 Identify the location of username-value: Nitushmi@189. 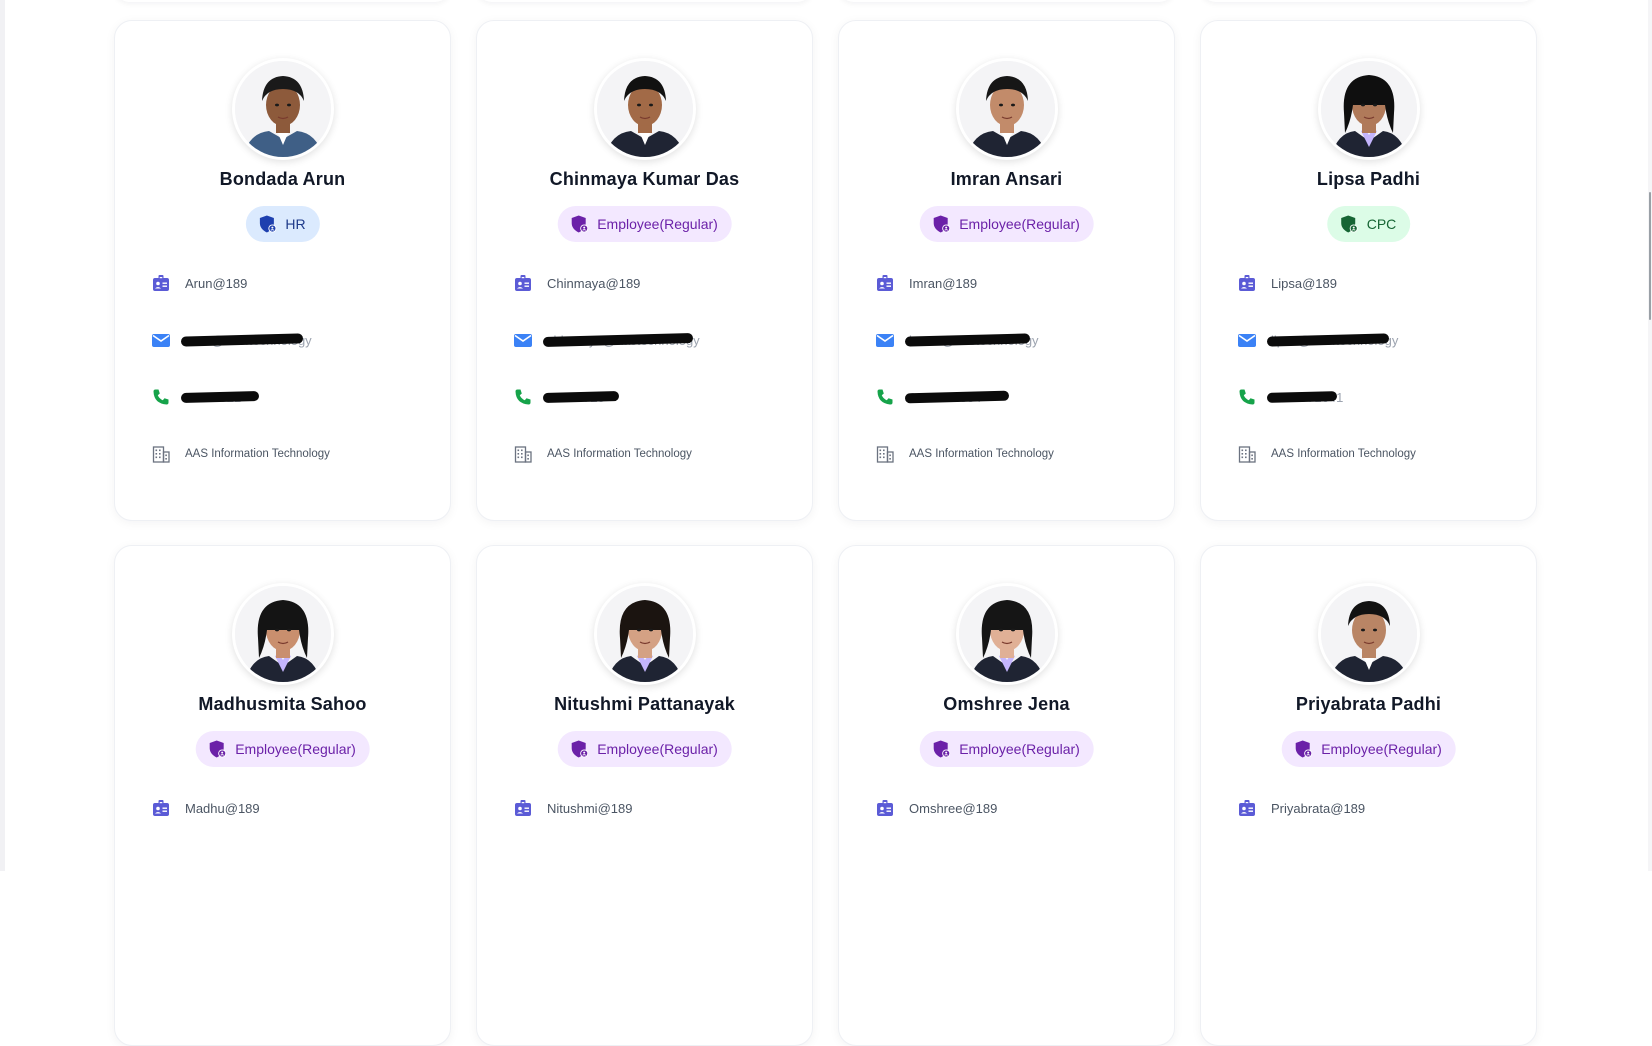
(590, 808).